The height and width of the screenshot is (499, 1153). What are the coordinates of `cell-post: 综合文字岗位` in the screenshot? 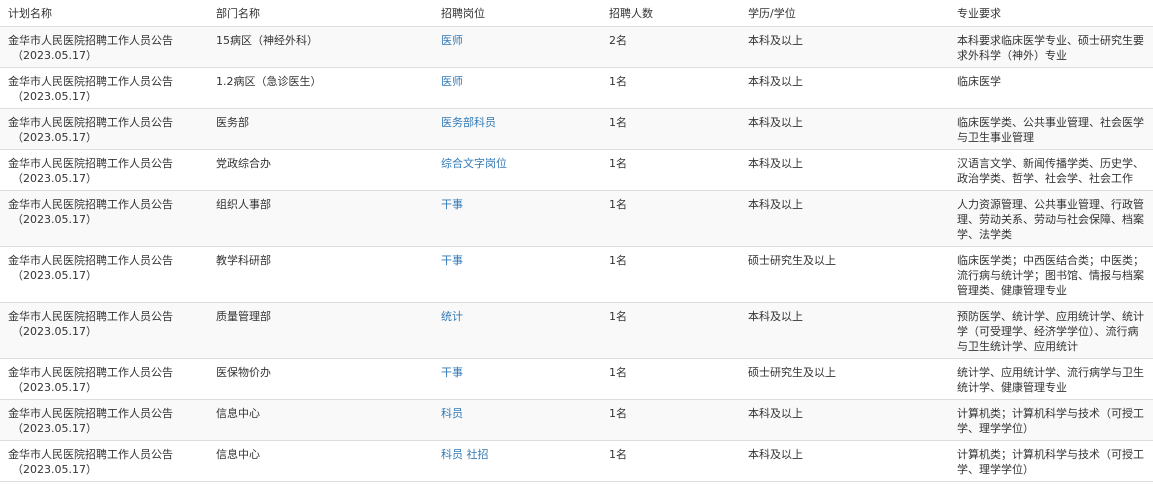 It's located at (517, 170).